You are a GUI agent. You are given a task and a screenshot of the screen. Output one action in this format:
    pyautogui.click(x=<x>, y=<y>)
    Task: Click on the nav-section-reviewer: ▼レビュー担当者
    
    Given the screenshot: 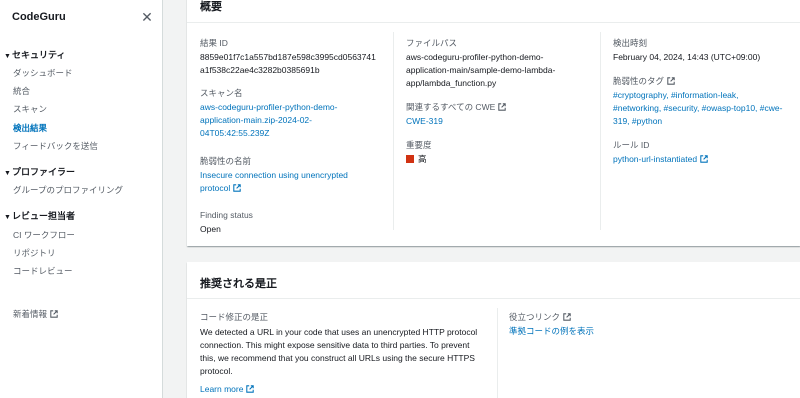 What is the action you would take?
    pyautogui.click(x=39, y=217)
    